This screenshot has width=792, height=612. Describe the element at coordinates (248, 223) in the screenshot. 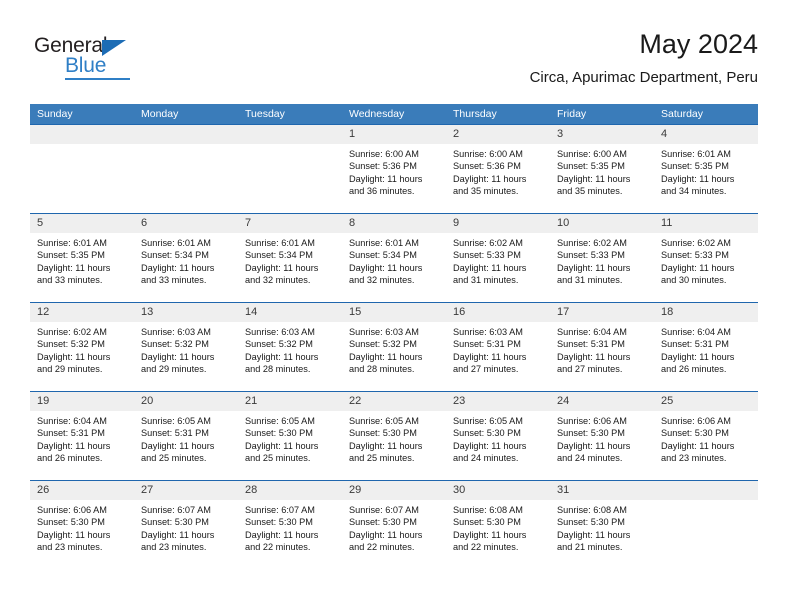

I see `date-number: 7` at that location.